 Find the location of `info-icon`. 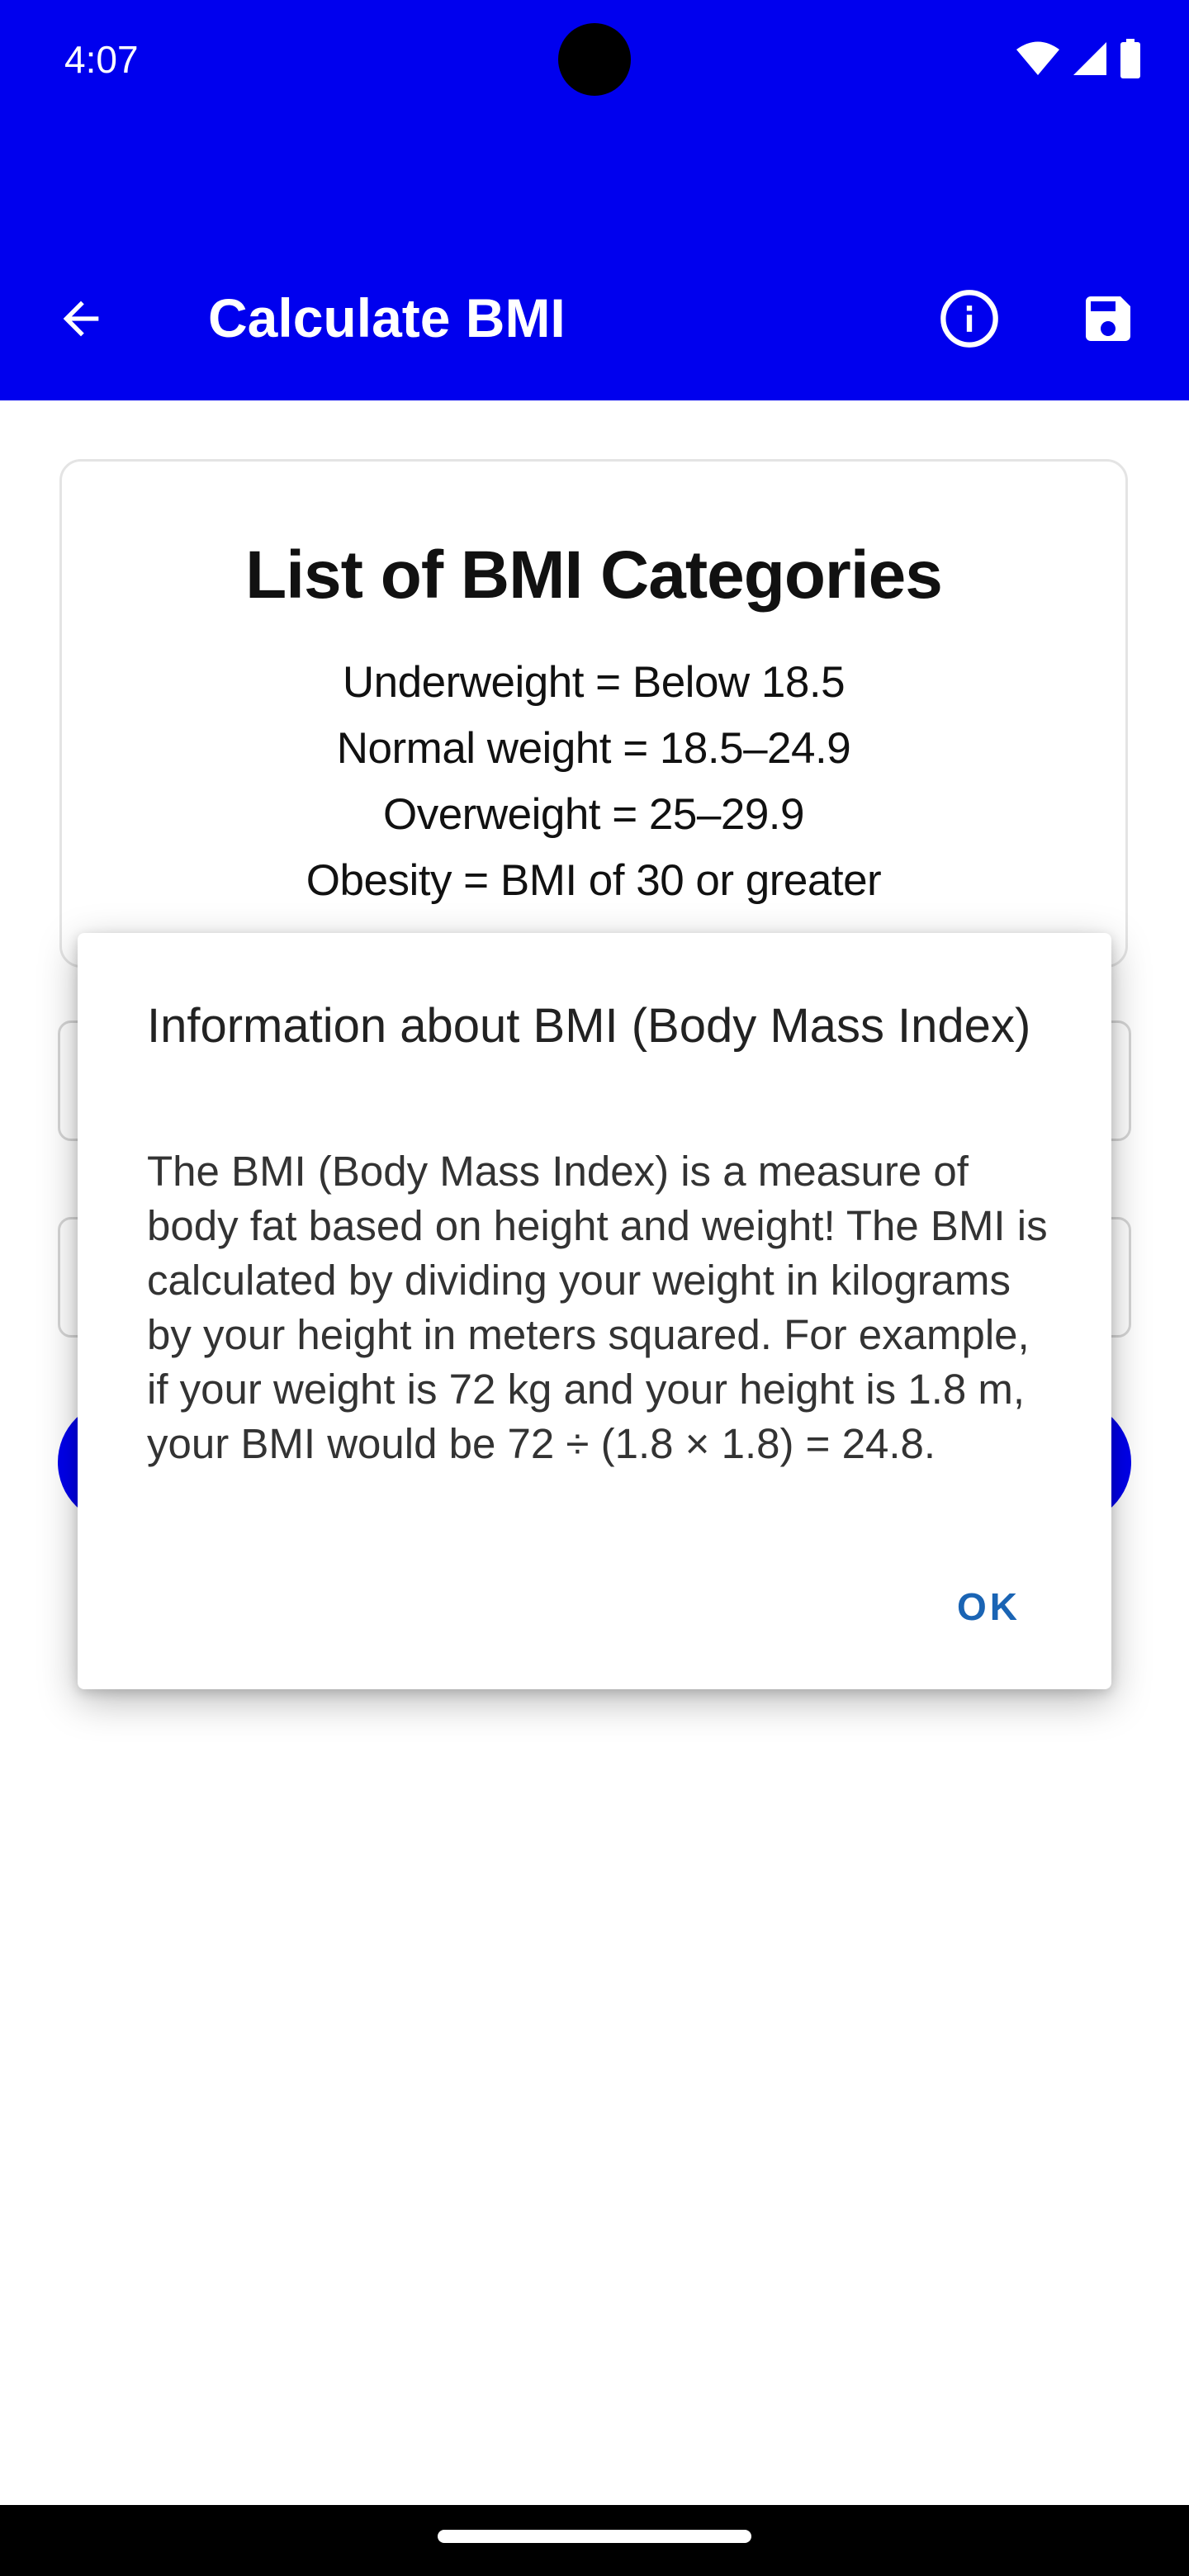

info-icon is located at coordinates (969, 319).